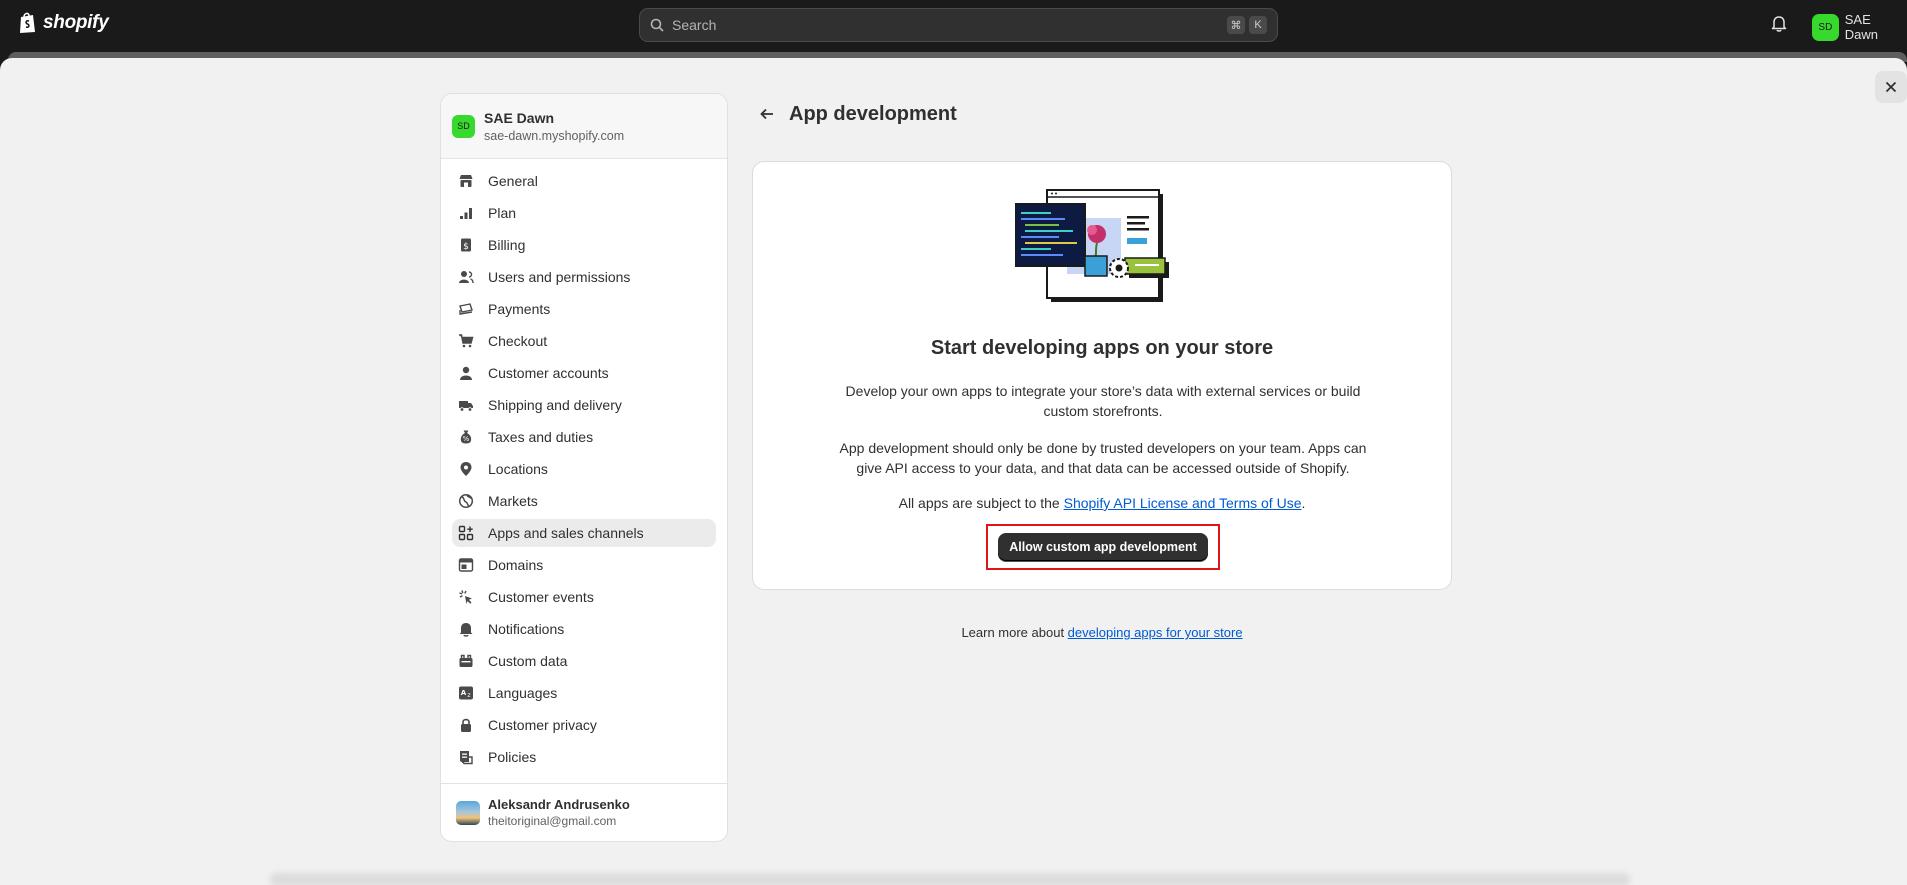 This screenshot has height=885, width=1907. I want to click on account-name: SAE Dawn, so click(1861, 27).